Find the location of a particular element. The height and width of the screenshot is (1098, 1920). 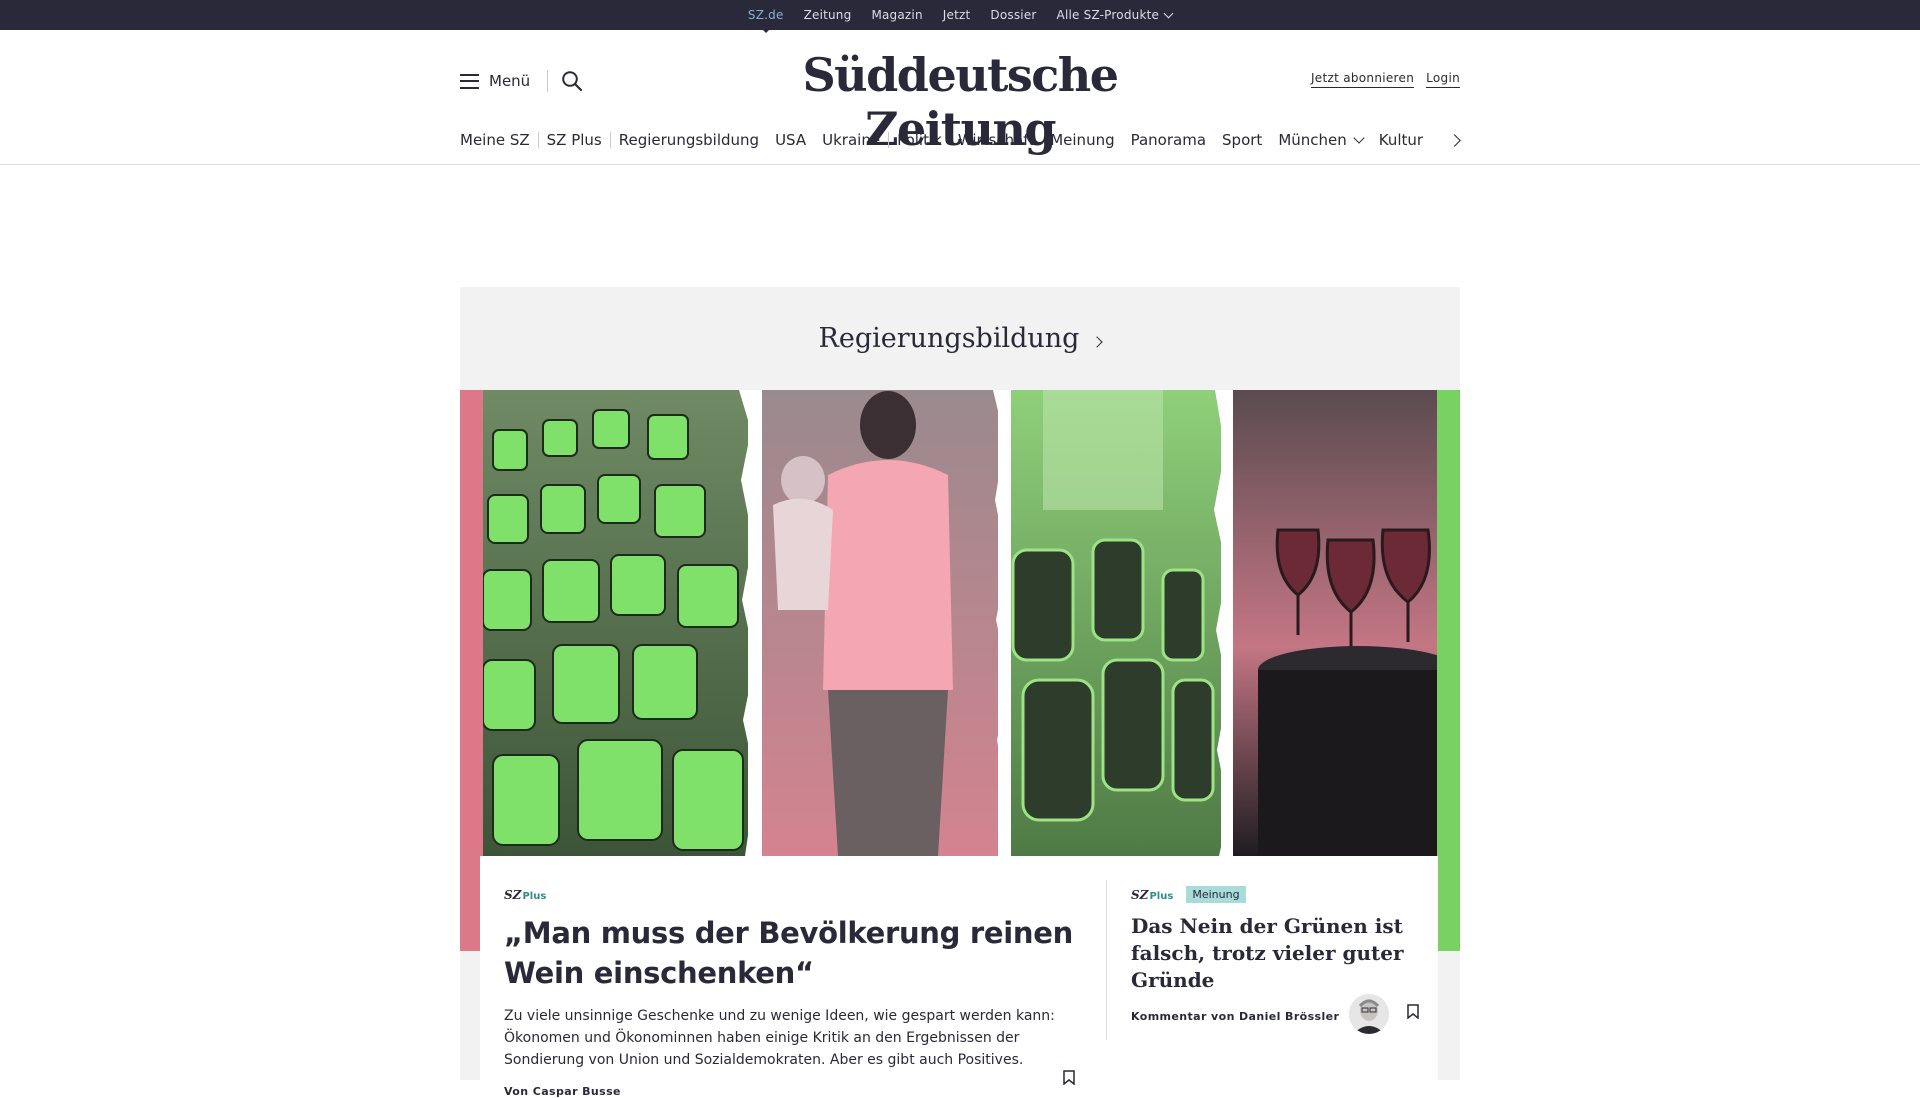

nav-item-politik: Politik is located at coordinates (919, 140).